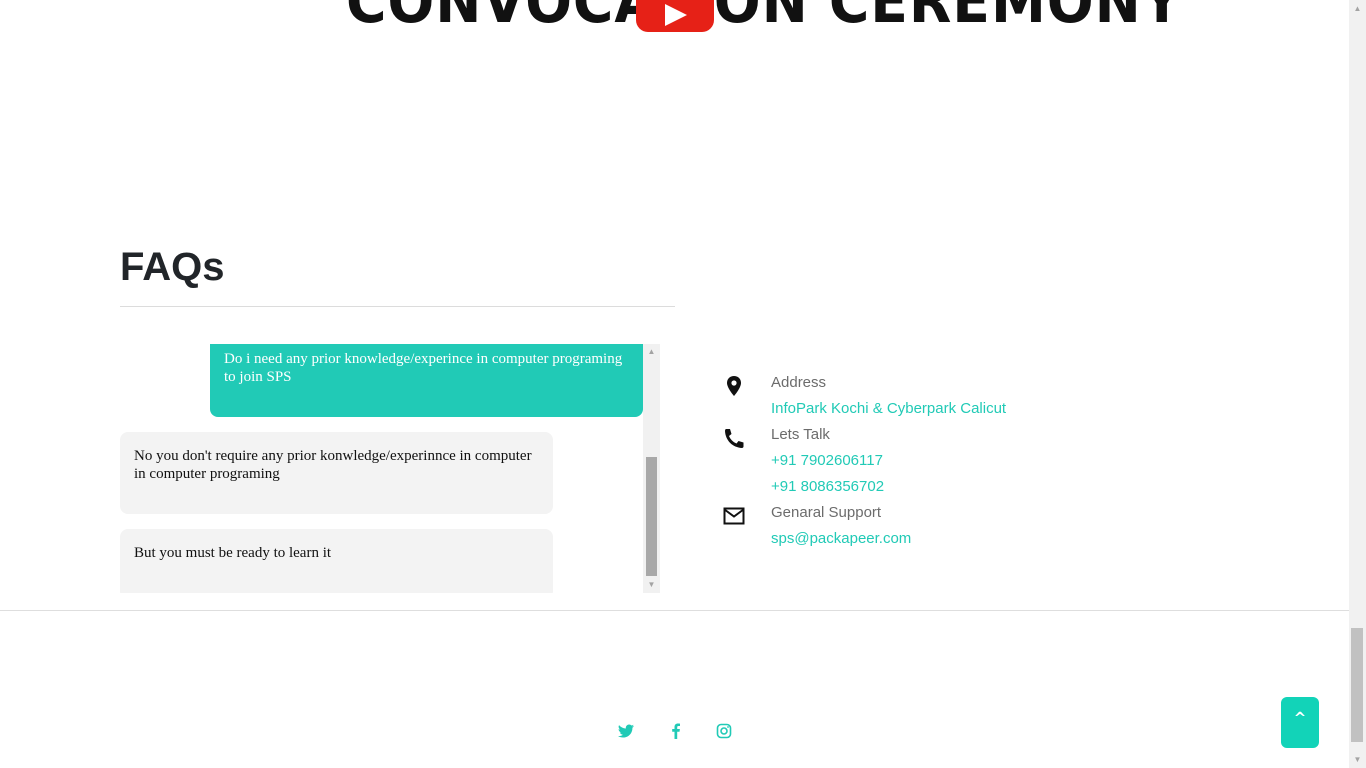  Describe the element at coordinates (799, 382) in the screenshot. I see `address-label: Address` at that location.